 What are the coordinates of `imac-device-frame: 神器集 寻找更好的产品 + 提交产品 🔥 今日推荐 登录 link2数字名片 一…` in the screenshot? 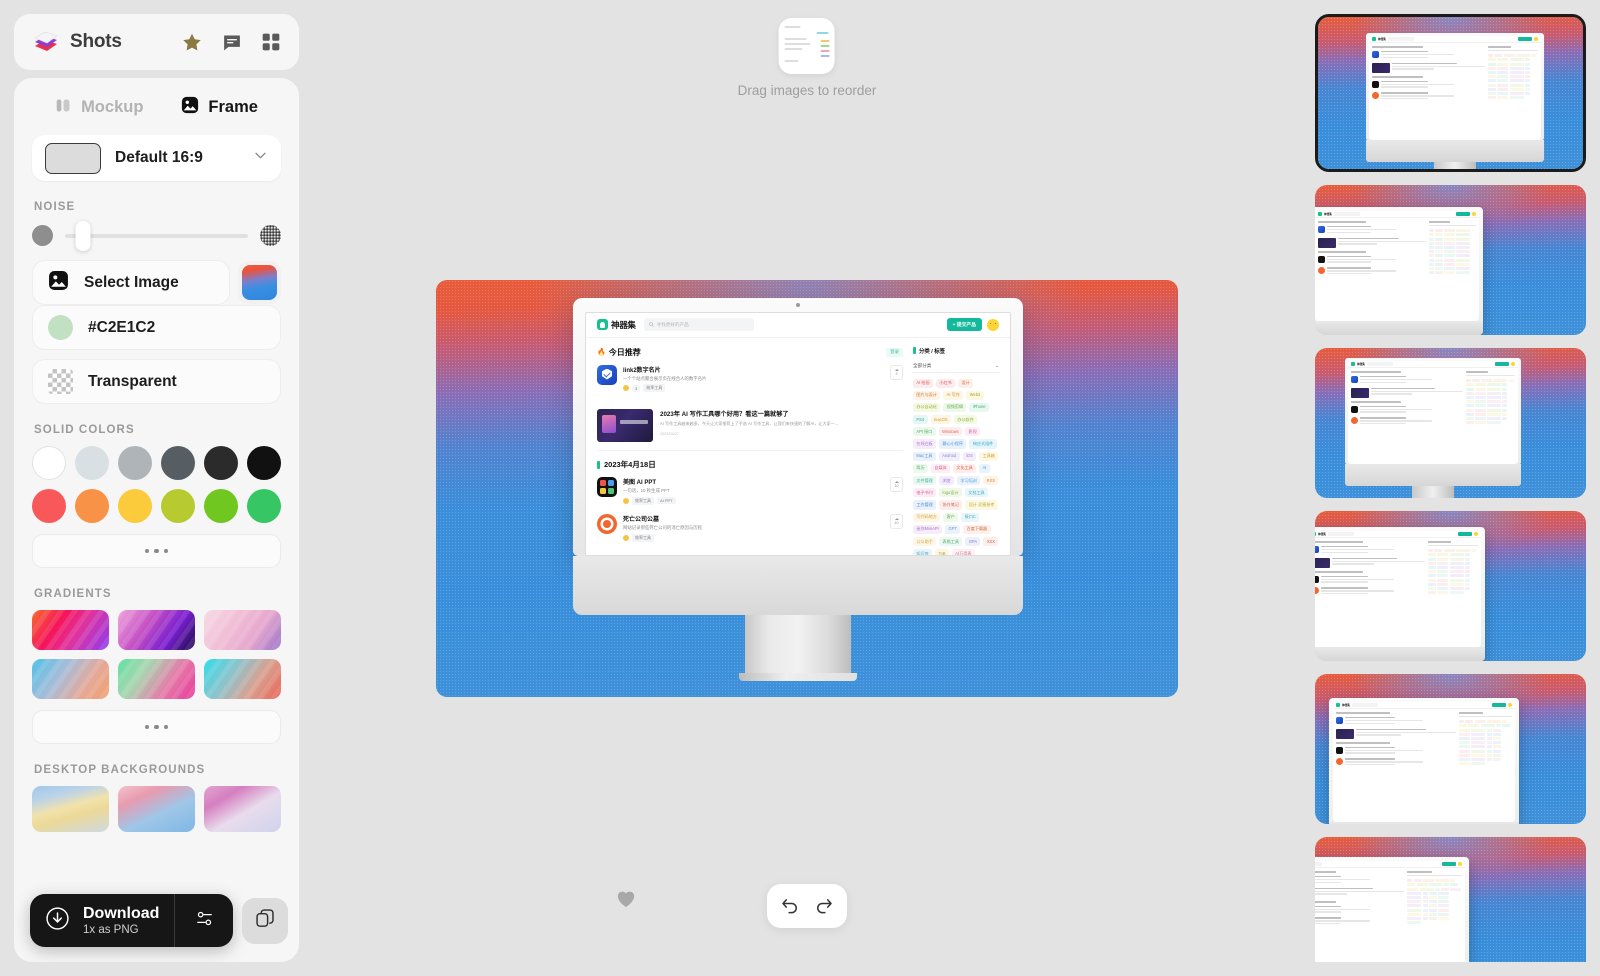 It's located at (798, 489).